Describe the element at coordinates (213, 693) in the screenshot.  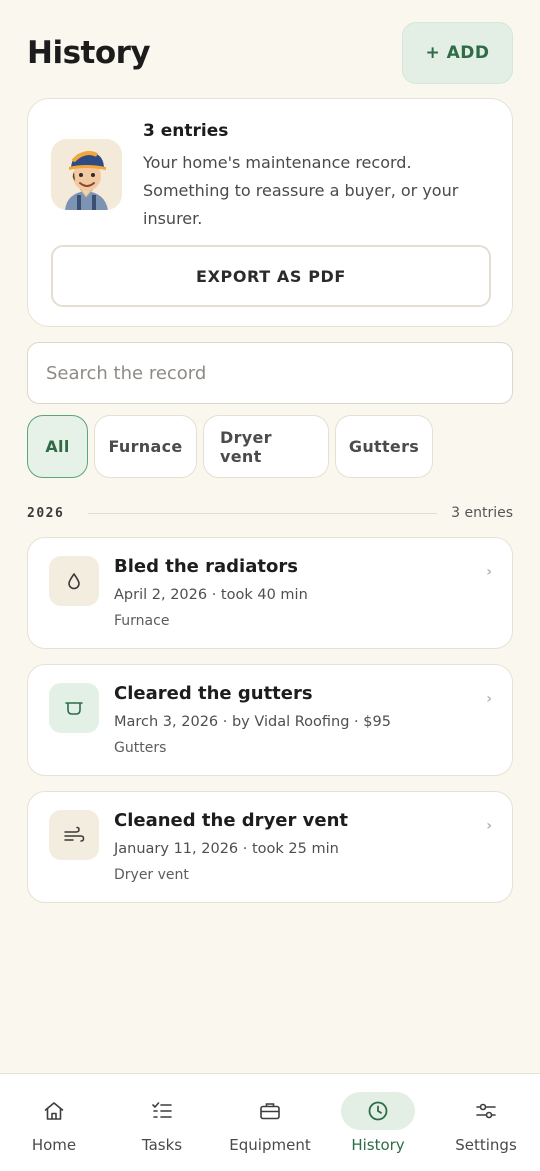
I see `entry-title: Cleared the gutters` at that location.